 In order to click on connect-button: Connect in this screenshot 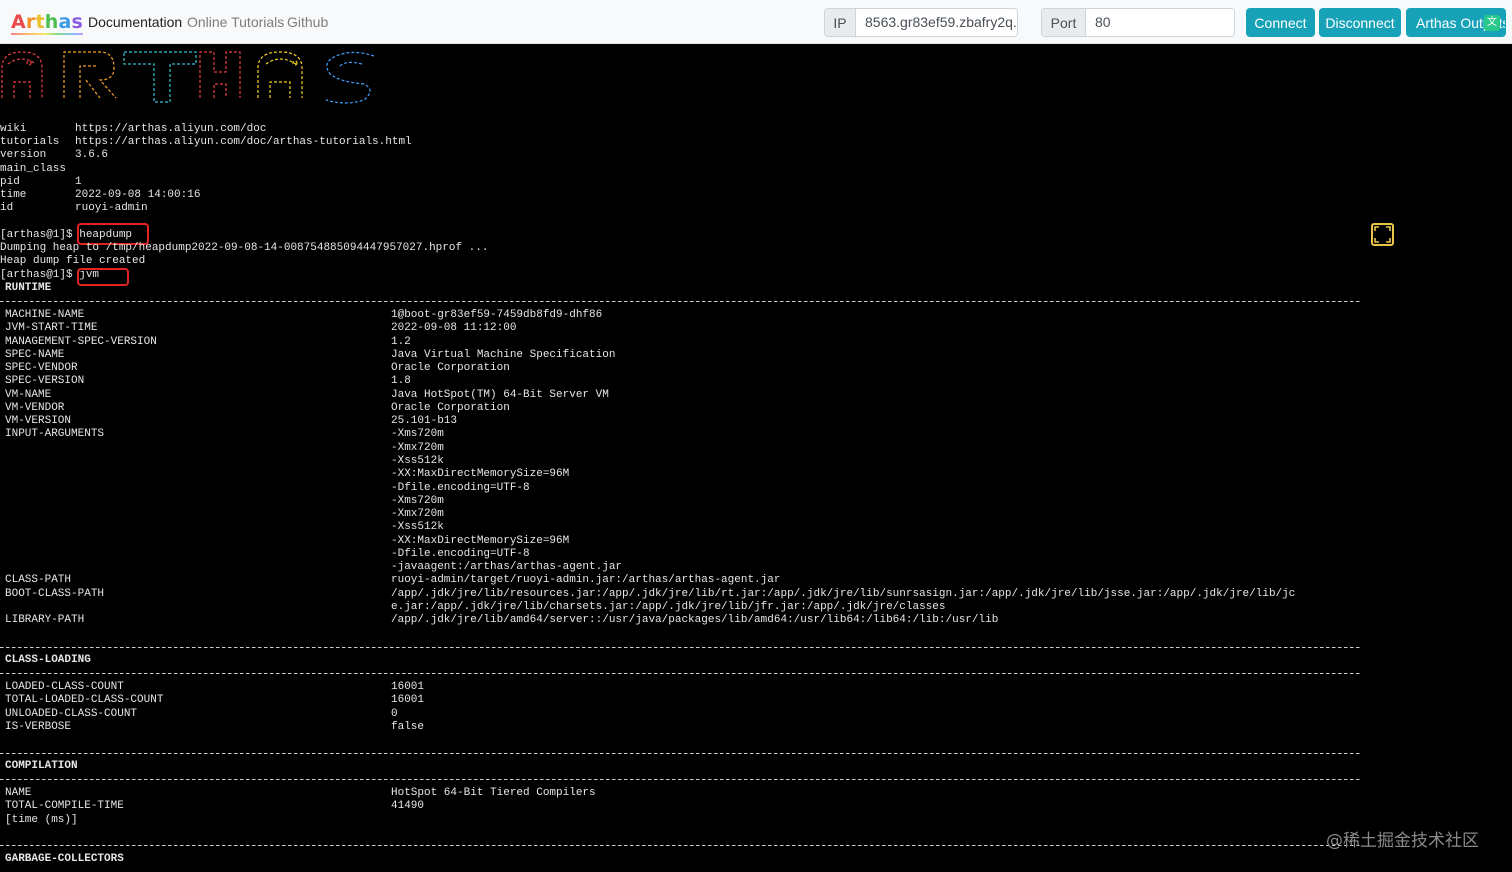, I will do `click(1280, 22)`.